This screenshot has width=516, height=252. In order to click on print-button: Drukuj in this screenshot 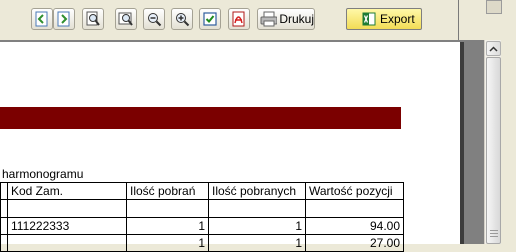, I will do `click(286, 19)`.